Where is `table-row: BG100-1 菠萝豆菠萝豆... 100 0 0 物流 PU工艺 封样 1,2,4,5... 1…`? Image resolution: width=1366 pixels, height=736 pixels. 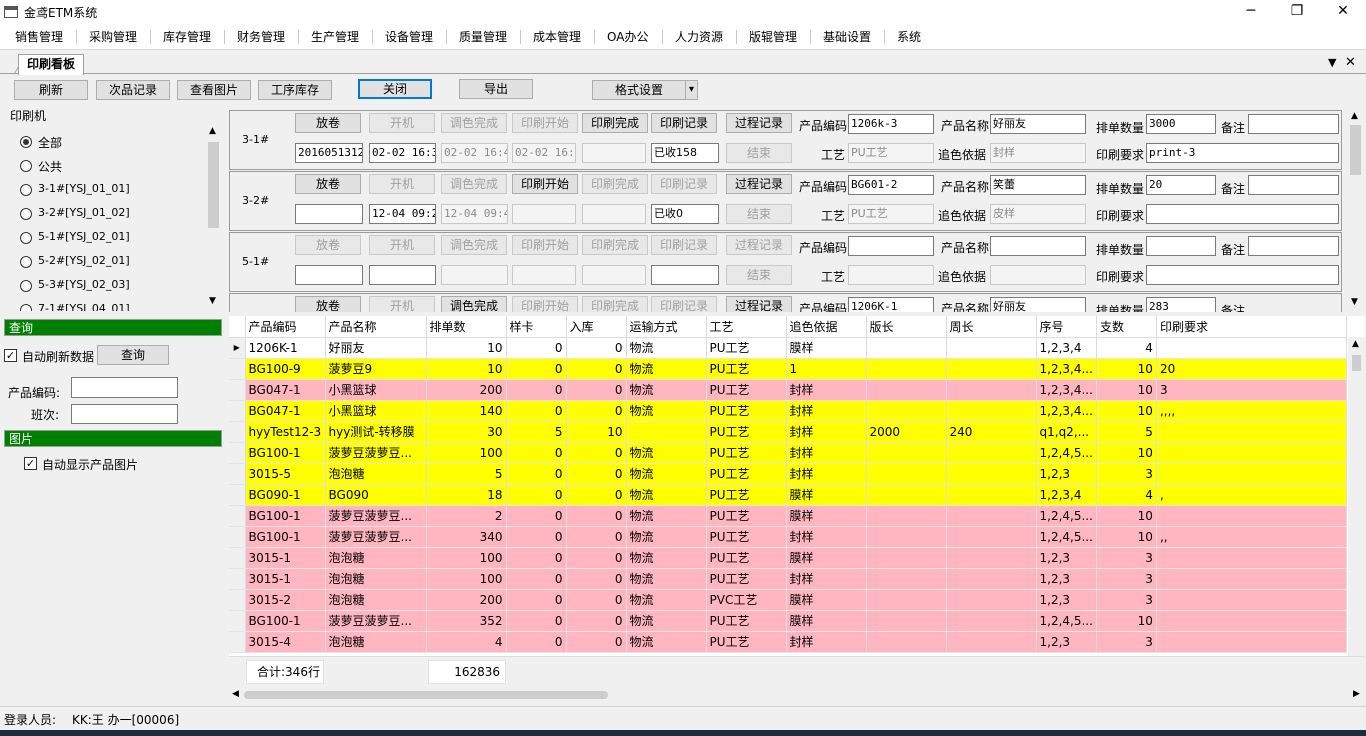
table-row: BG100-1 菠萝豆菠萝豆... 100 0 0 物流 PU工艺 封样 1,2,4,5... 1… is located at coordinates (788, 453).